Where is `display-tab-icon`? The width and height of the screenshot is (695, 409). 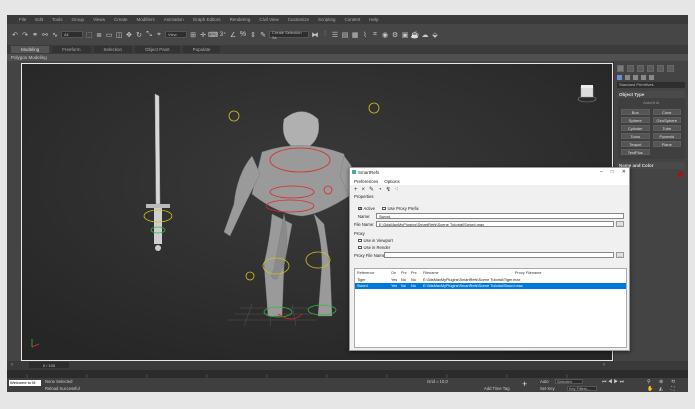 display-tab-icon is located at coordinates (660, 68).